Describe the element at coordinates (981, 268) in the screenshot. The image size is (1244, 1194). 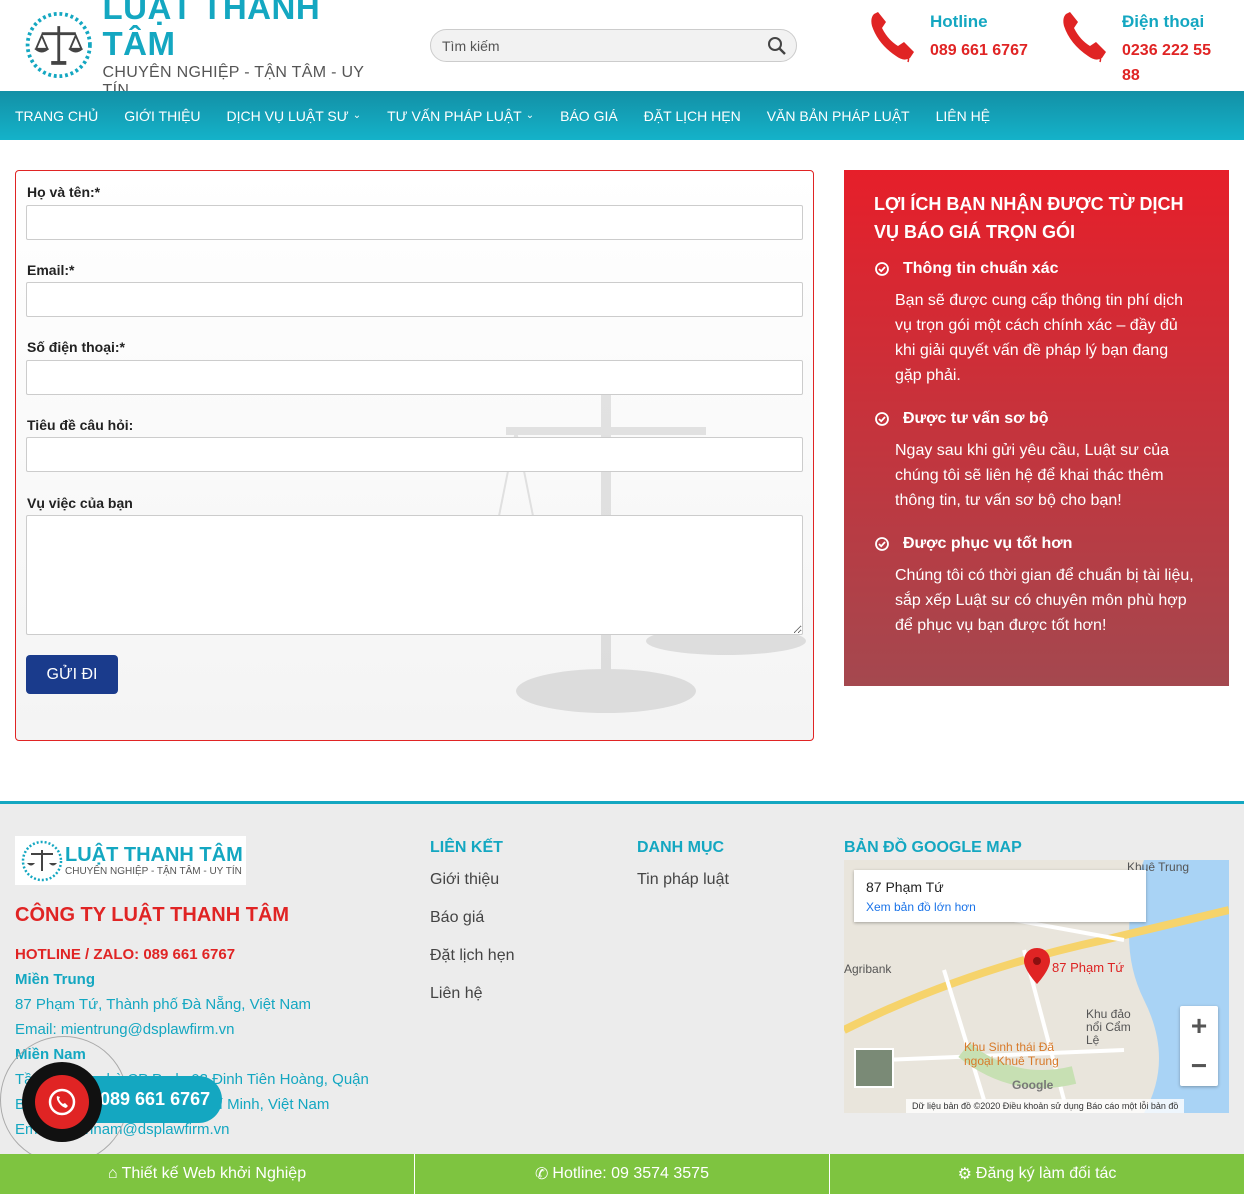
I see `benefit-title: Thông tin chuẩn xác` at that location.